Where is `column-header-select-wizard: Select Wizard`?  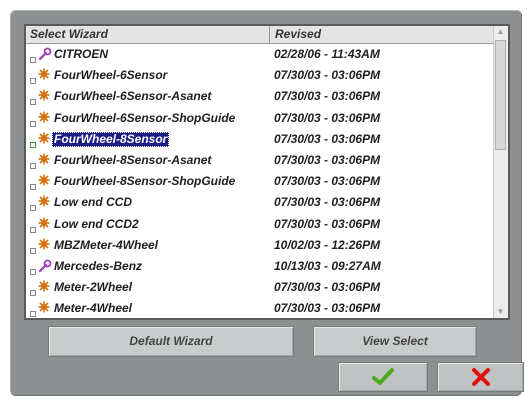 column-header-select-wizard: Select Wizard is located at coordinates (148, 34).